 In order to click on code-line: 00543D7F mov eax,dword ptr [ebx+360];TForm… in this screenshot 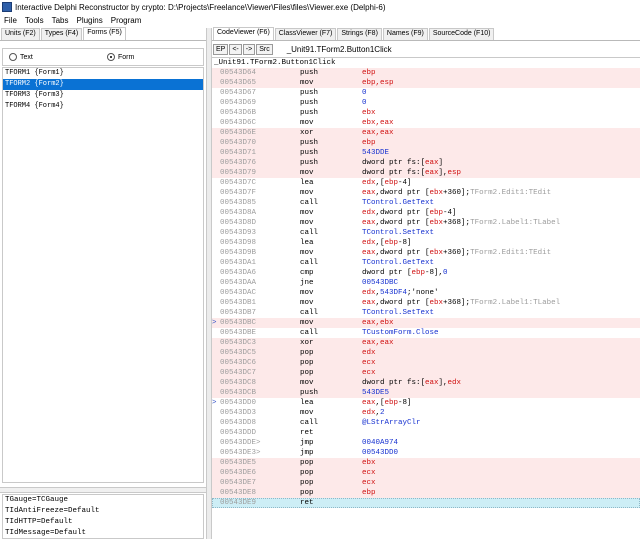, I will do `click(426, 193)`.